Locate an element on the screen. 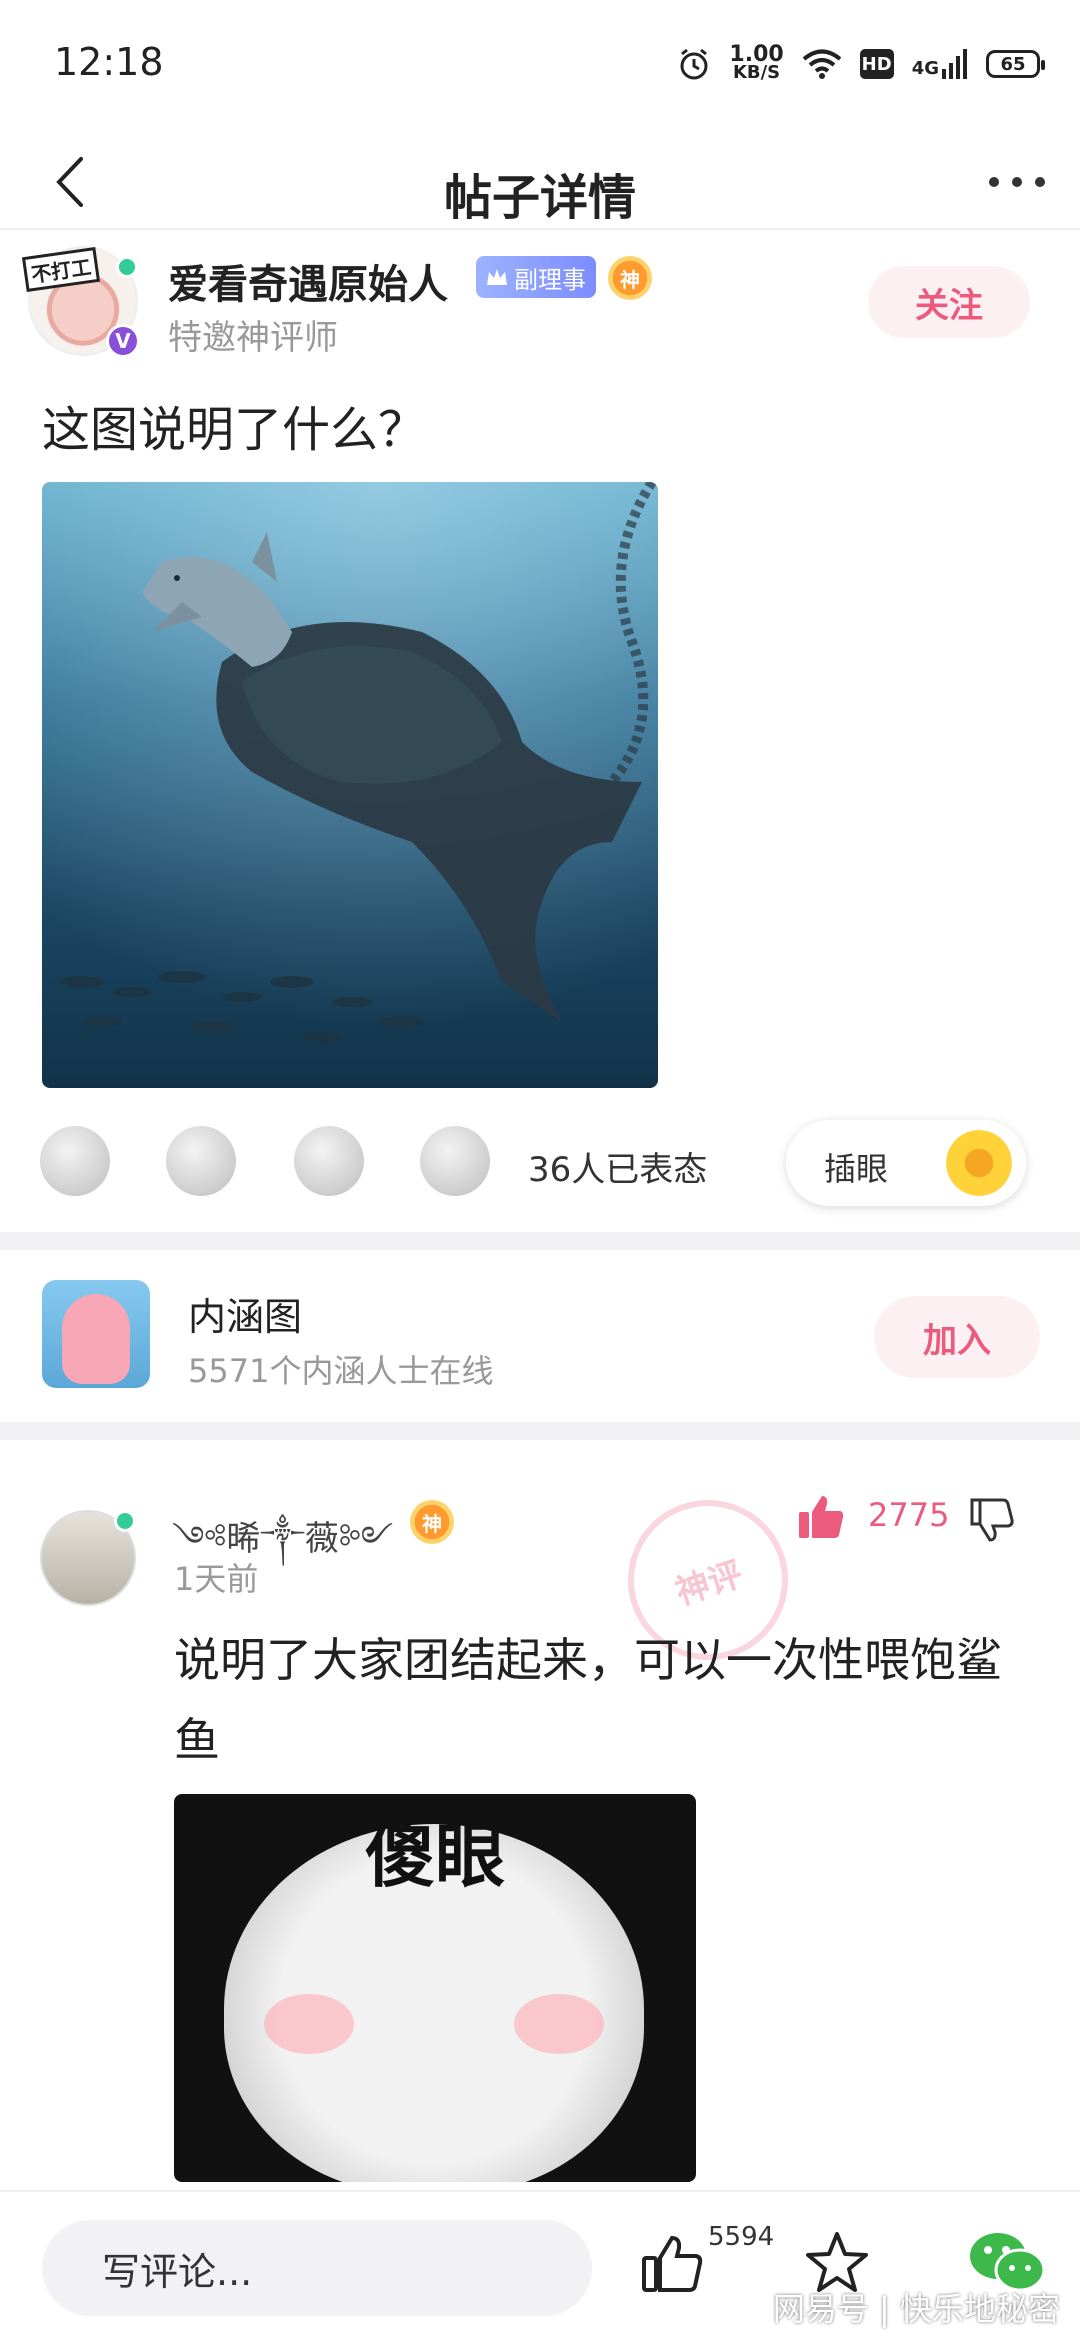  crown-icon is located at coordinates (497, 277).